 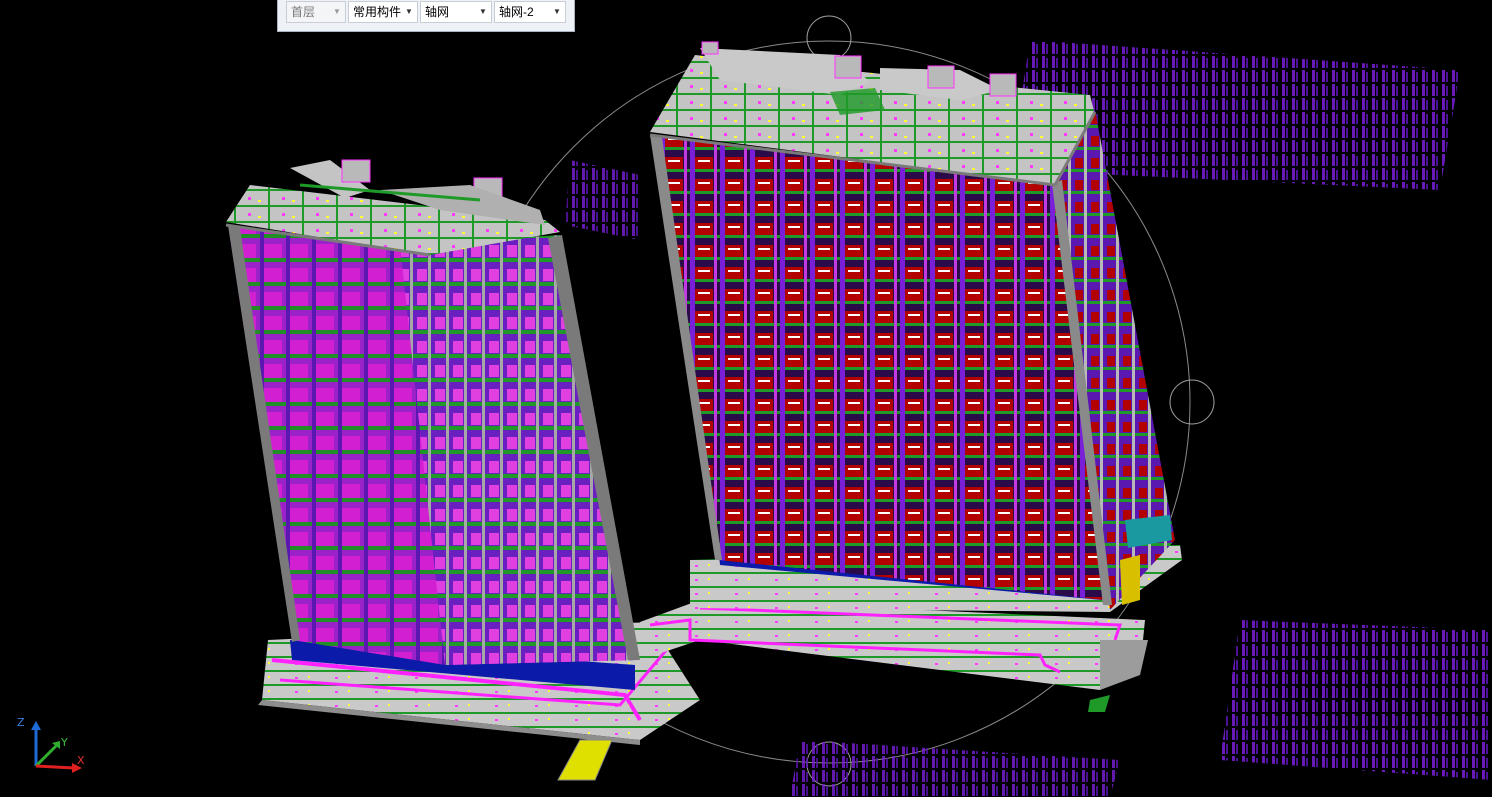 I want to click on axis-x-label: X, so click(x=81, y=760).